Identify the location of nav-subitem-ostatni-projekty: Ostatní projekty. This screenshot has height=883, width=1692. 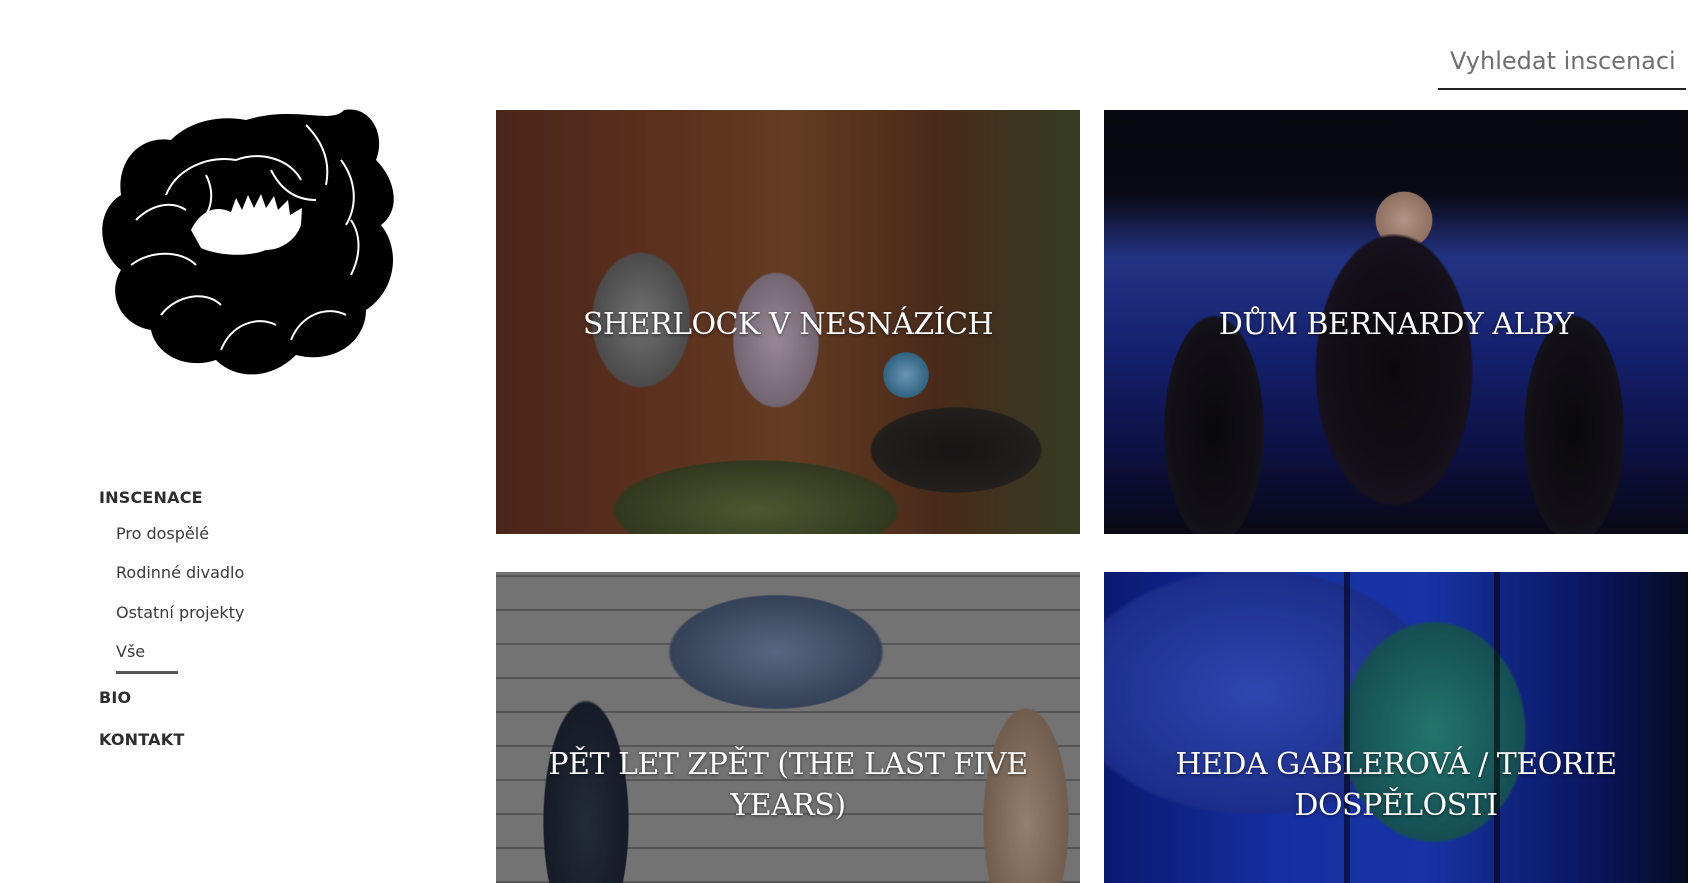
(257, 612).